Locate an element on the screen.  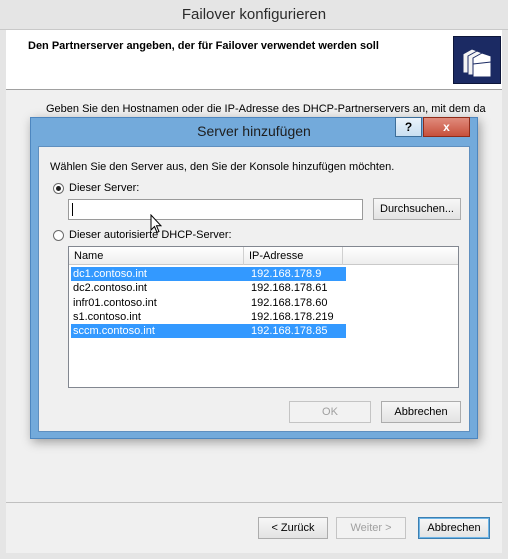
column-header-name: Name is located at coordinates (156, 256).